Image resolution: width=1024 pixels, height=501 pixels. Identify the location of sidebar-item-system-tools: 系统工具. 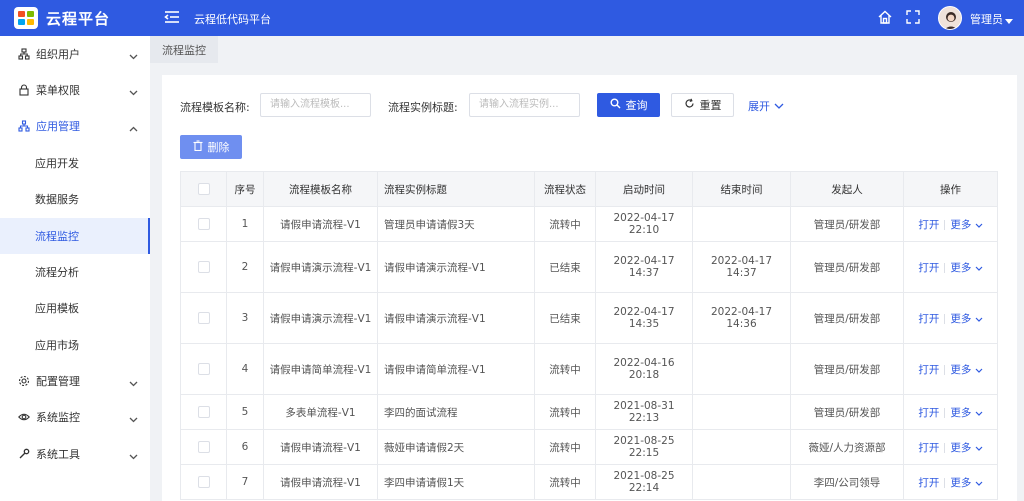
(75, 454).